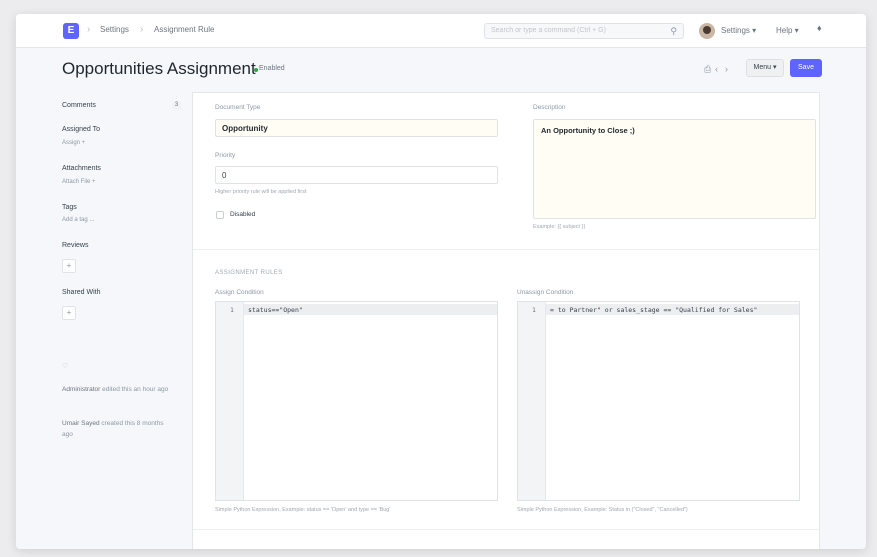  What do you see at coordinates (674, 169) in the screenshot?
I see `description-field: An Opportunity to Close ;)` at bounding box center [674, 169].